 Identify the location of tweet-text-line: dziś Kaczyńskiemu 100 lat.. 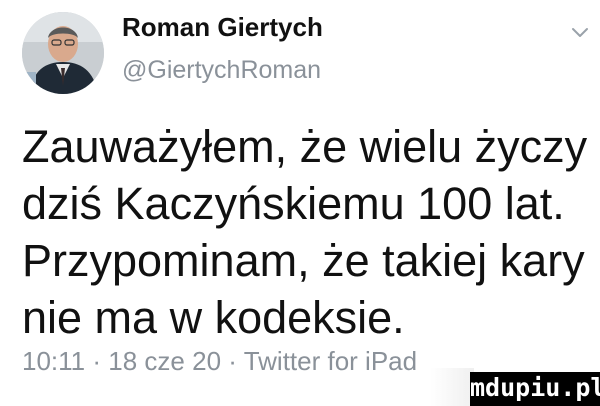
(293, 203).